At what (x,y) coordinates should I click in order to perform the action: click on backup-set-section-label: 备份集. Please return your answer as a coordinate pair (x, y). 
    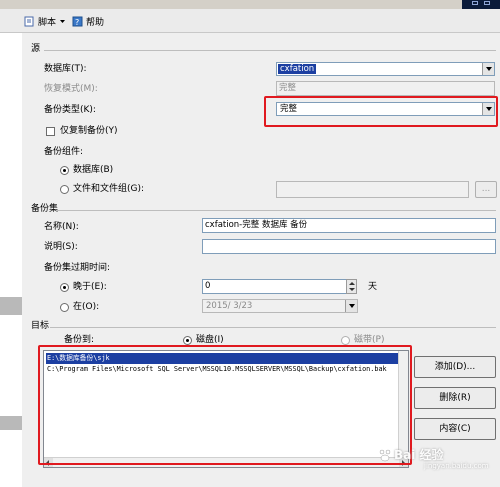
    Looking at the image, I should click on (45, 209).